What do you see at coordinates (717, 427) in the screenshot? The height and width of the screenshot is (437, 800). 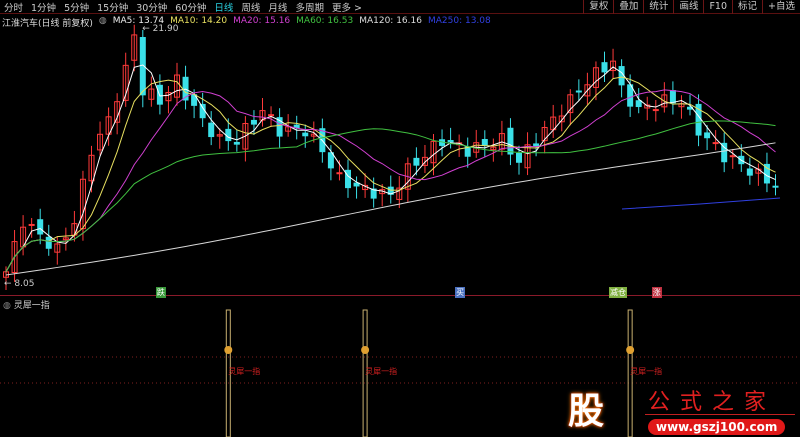 I see `logo-url: www.gszj100.com` at bounding box center [717, 427].